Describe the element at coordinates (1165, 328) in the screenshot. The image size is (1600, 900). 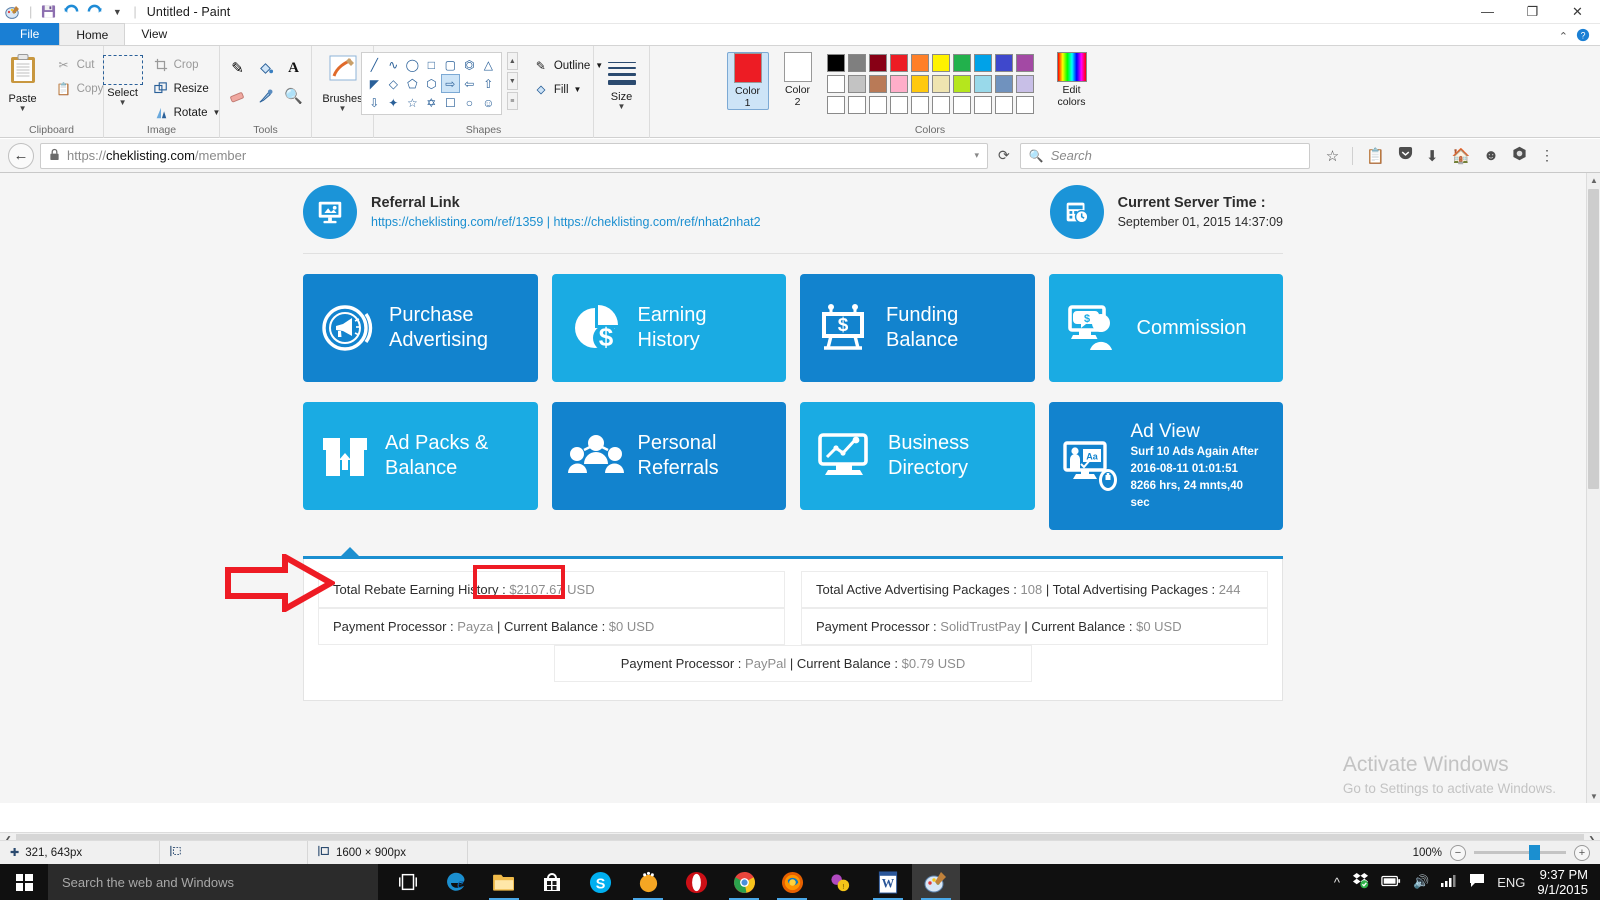
I see `tile-commission: $ Commission` at that location.